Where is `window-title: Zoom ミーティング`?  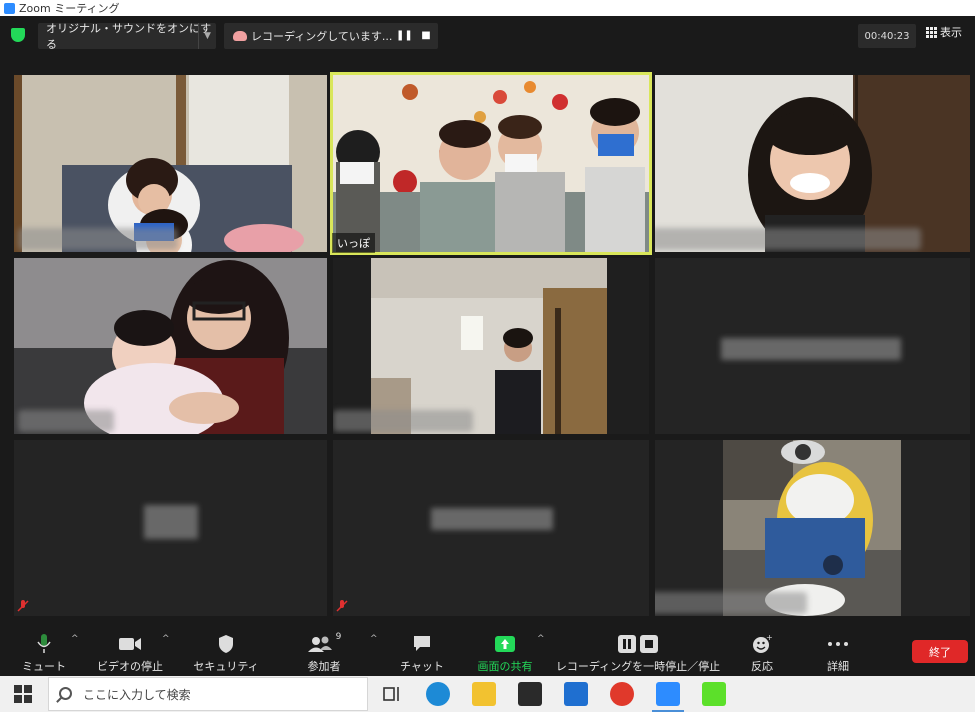
window-title: Zoom ミーティング is located at coordinates (69, 8).